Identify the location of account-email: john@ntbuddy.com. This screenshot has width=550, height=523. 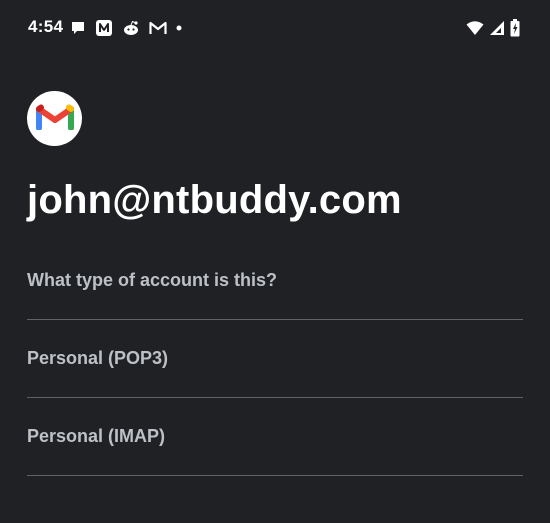
(214, 200).